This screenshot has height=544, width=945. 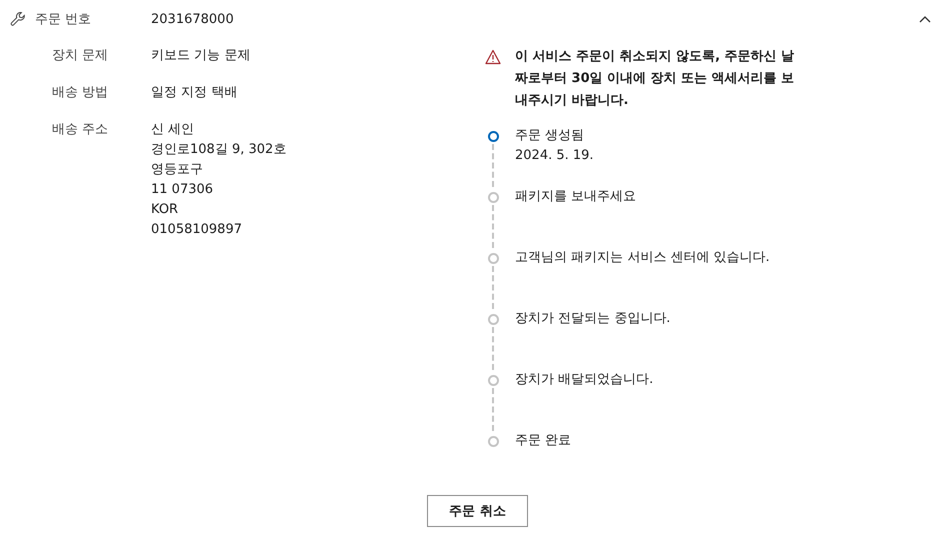 I want to click on detail-value: 키보드 기능 문제, so click(x=200, y=56).